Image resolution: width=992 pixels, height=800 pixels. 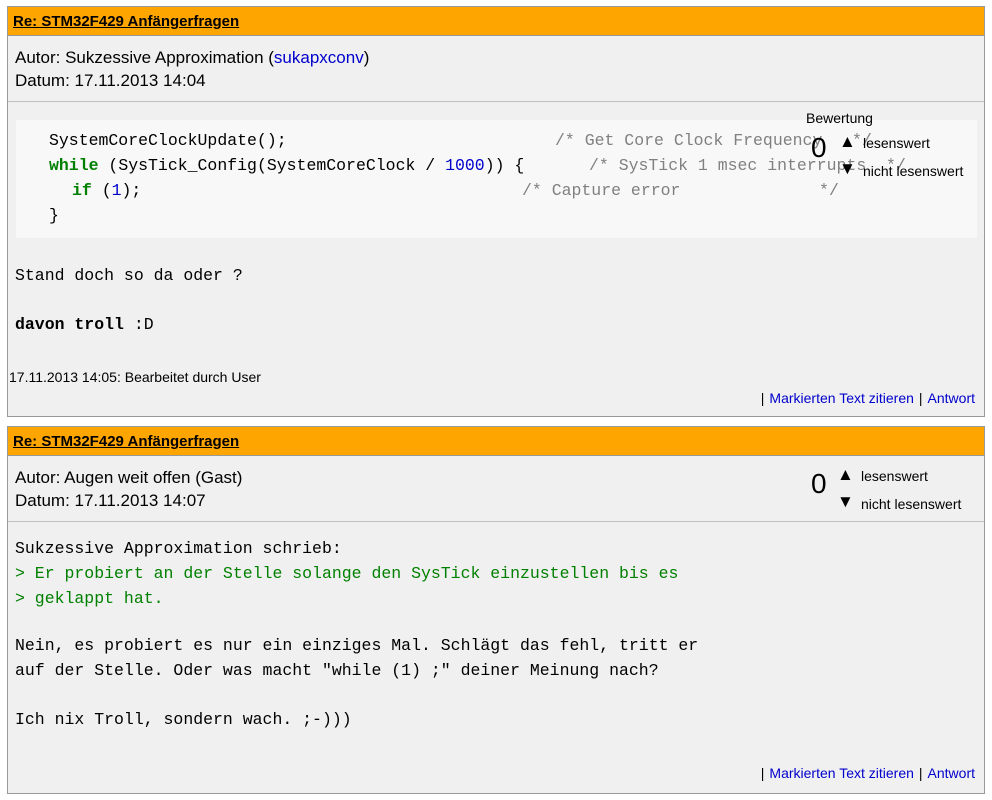 I want to click on post-text: :D, so click(x=138, y=324).